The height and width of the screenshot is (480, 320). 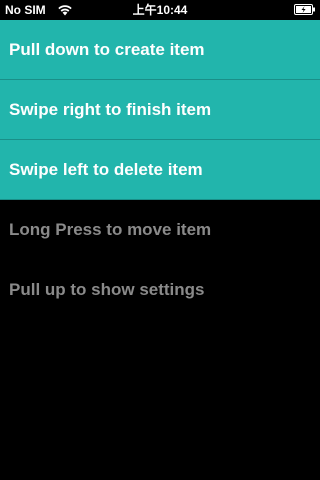 I want to click on status-time: 上午10:44, so click(x=160, y=10).